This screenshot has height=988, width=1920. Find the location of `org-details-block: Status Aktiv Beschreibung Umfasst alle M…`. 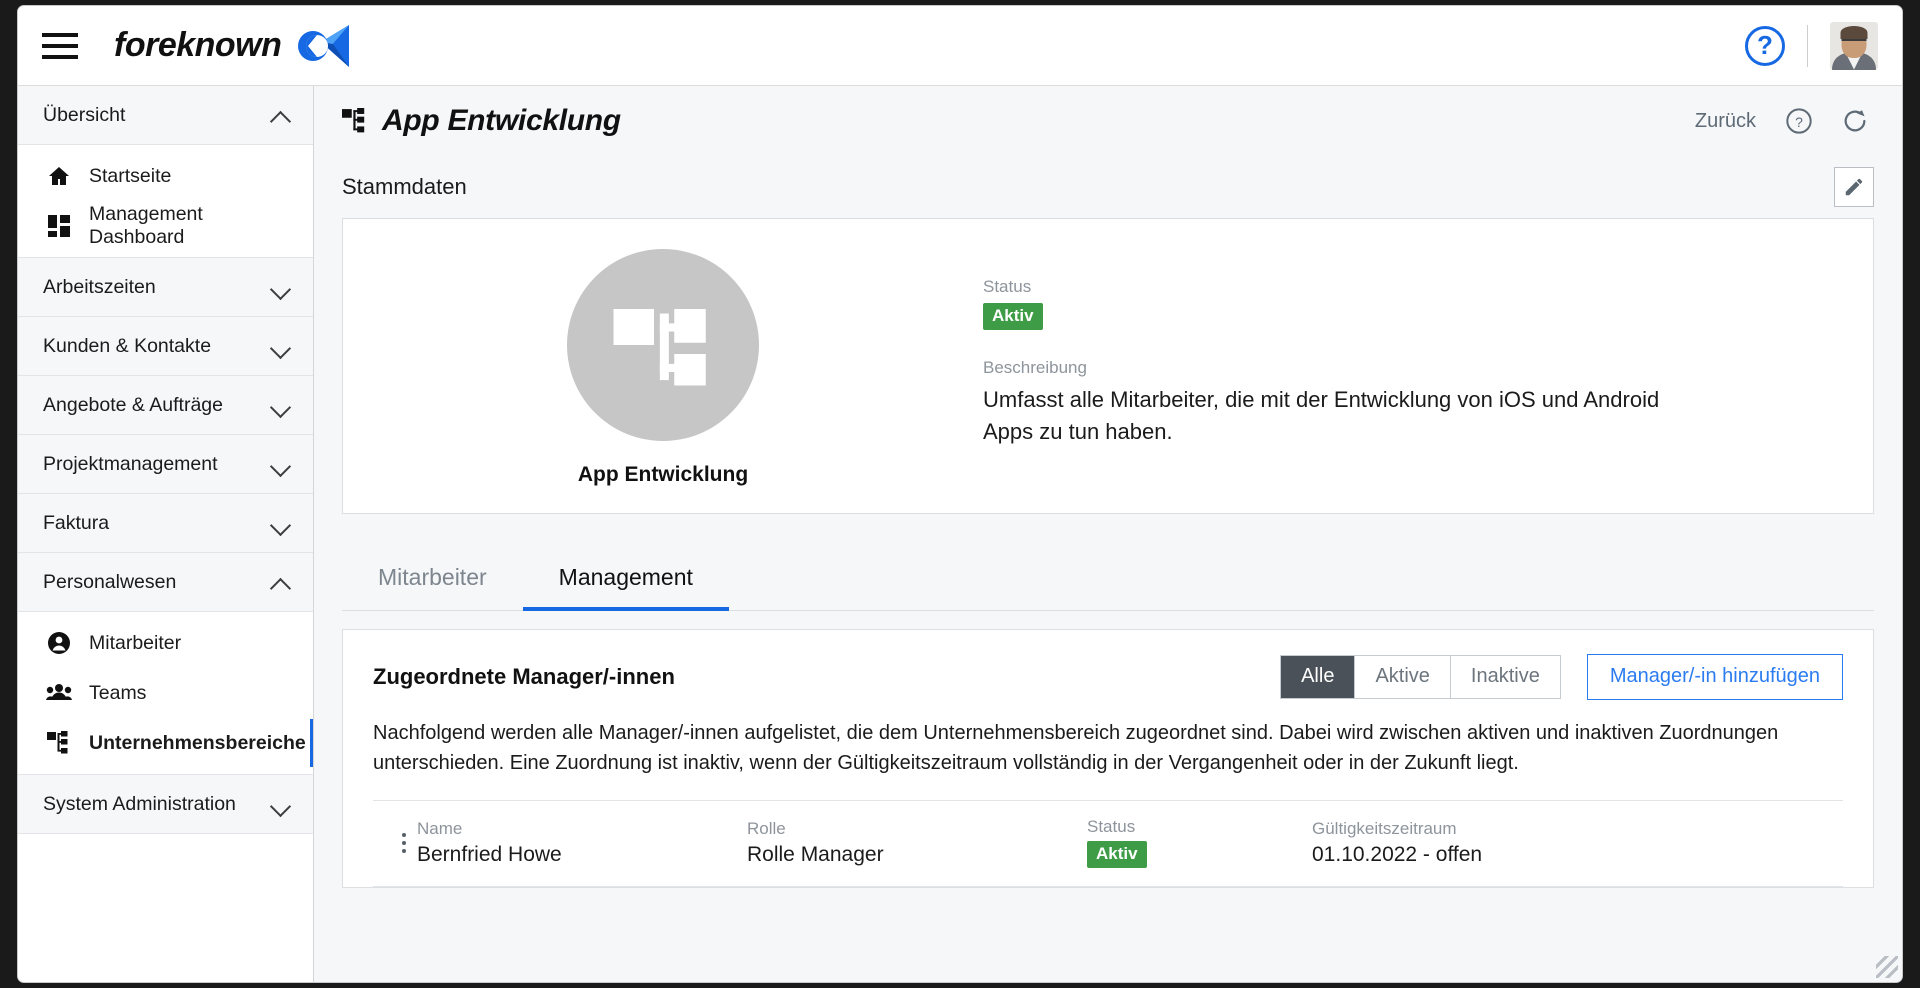

org-details-block: Status Aktiv Beschreibung Umfasst alle M… is located at coordinates (1428, 366).